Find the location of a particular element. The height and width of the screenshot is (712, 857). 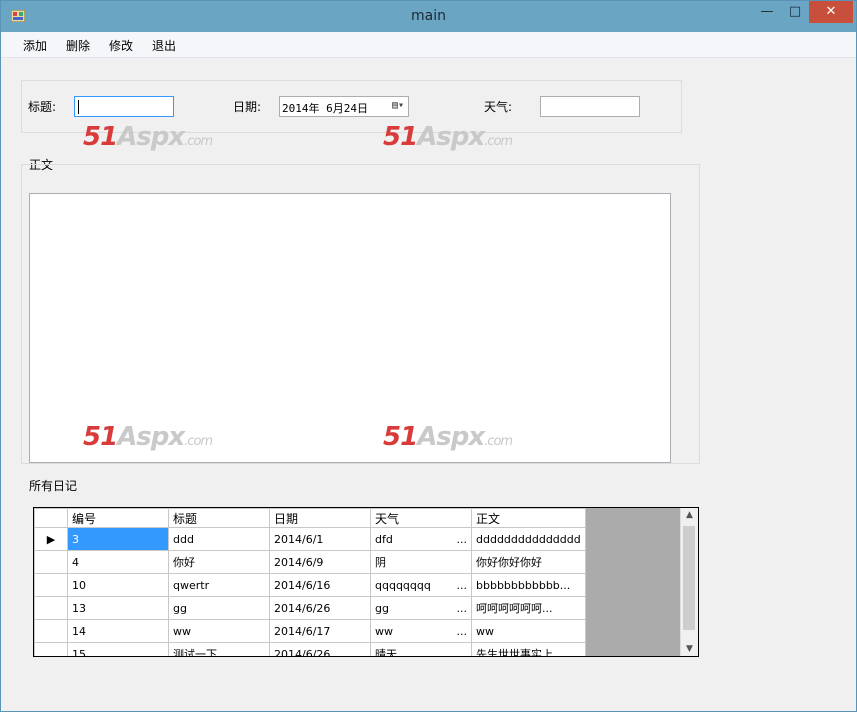

table-cell: 测试一下 is located at coordinates (219, 649).